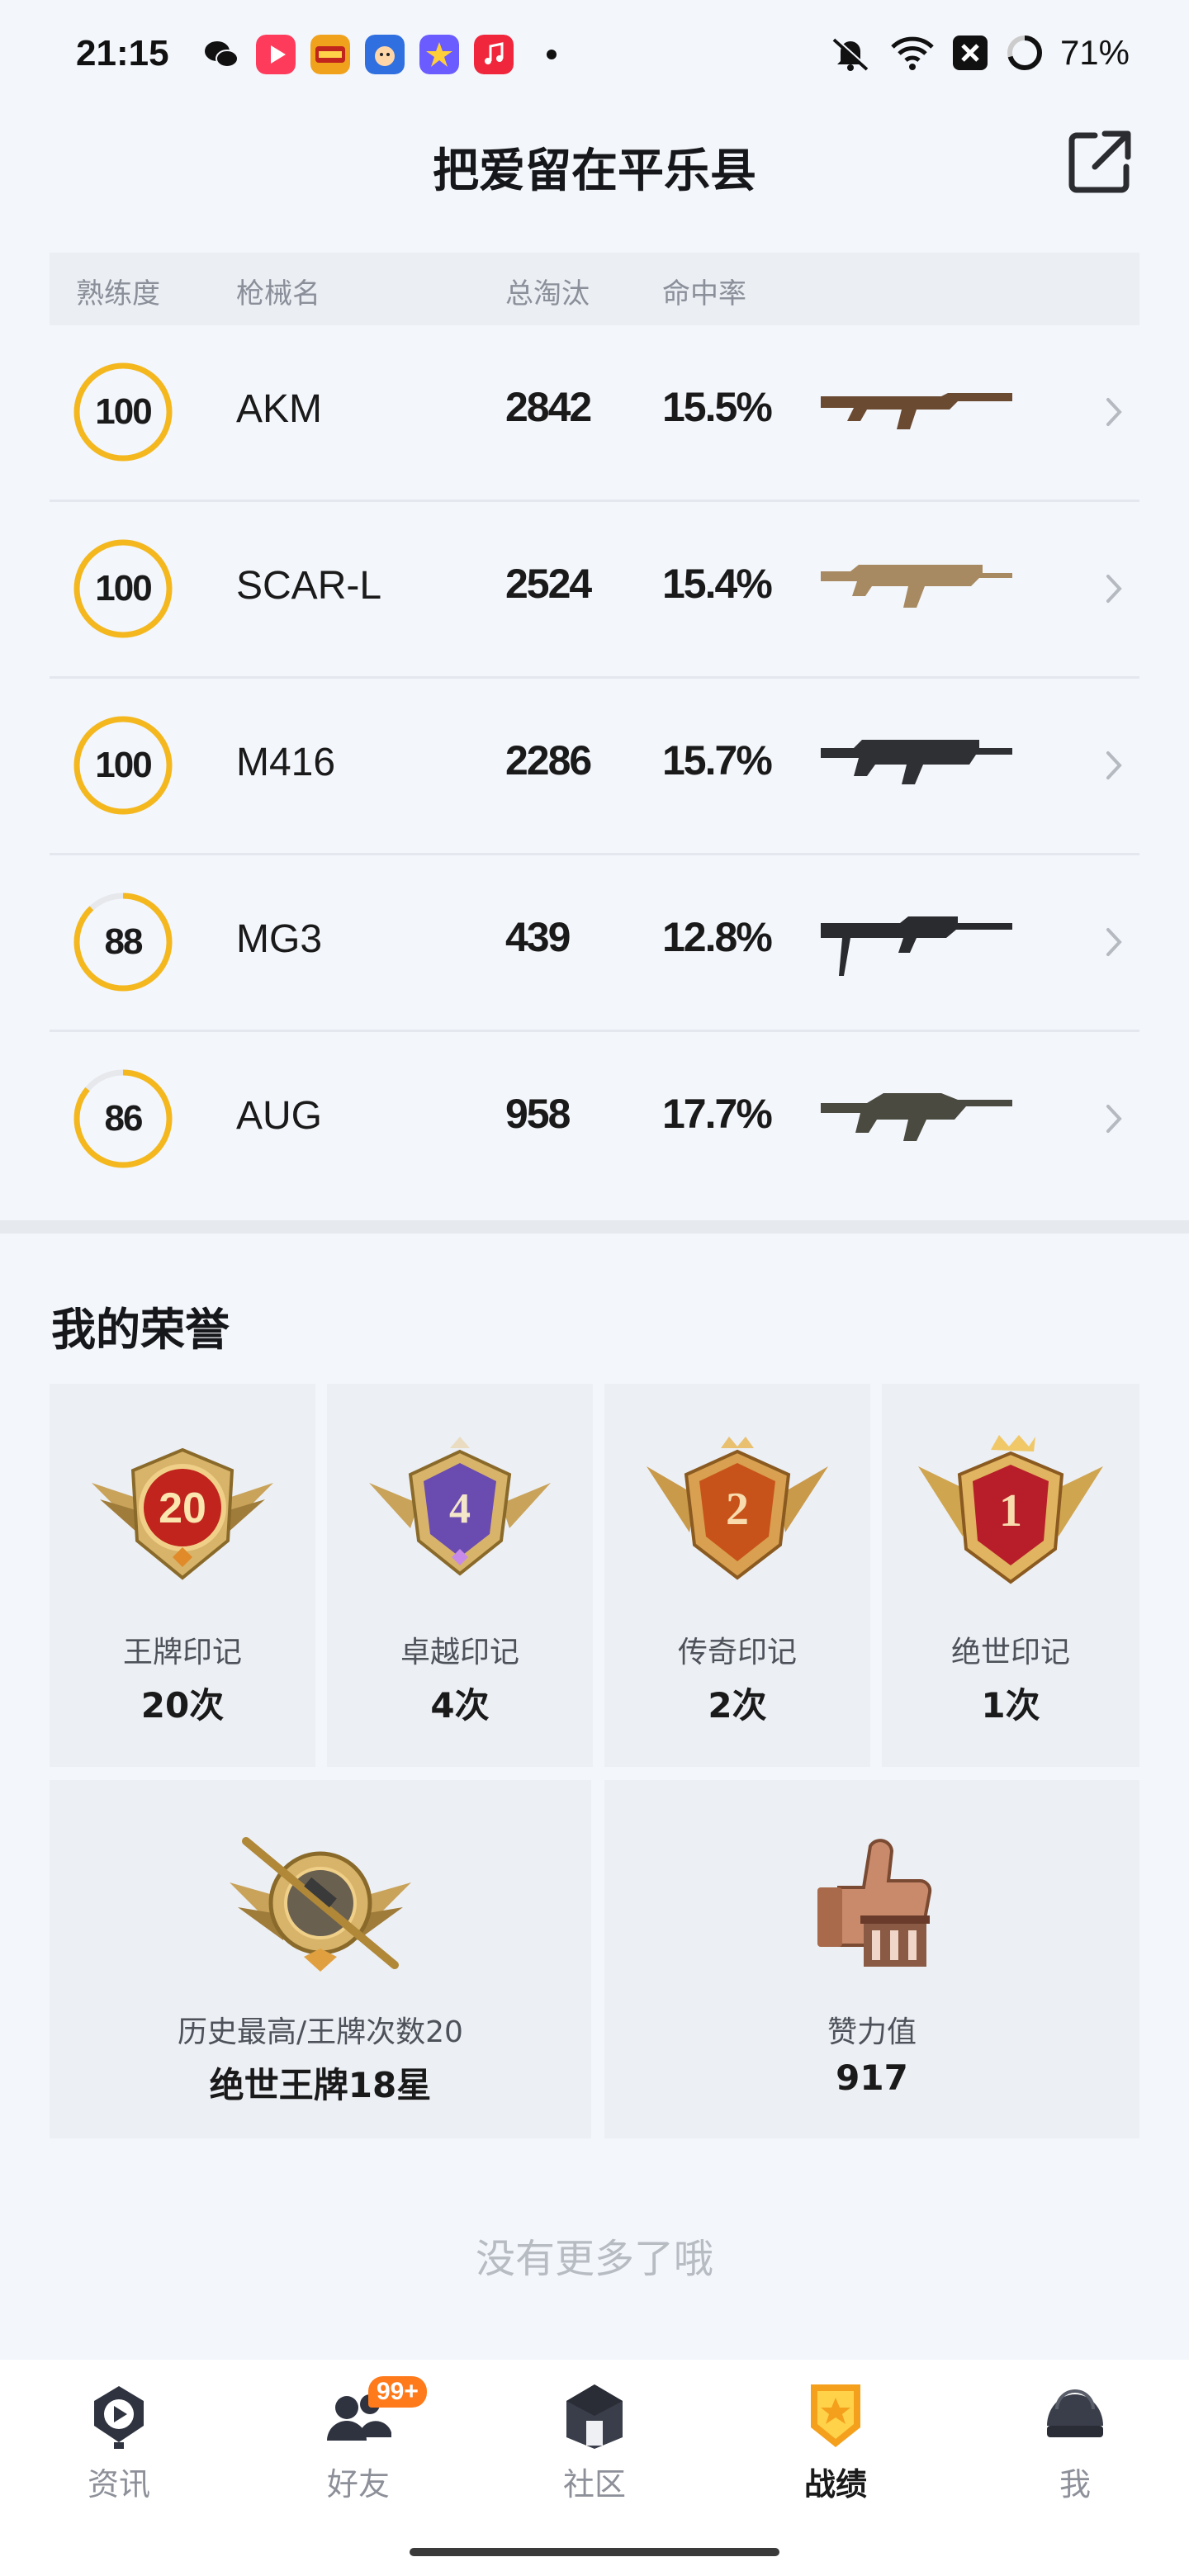 This screenshot has height=2576, width=1189. What do you see at coordinates (119, 2417) in the screenshot?
I see `news-icon` at bounding box center [119, 2417].